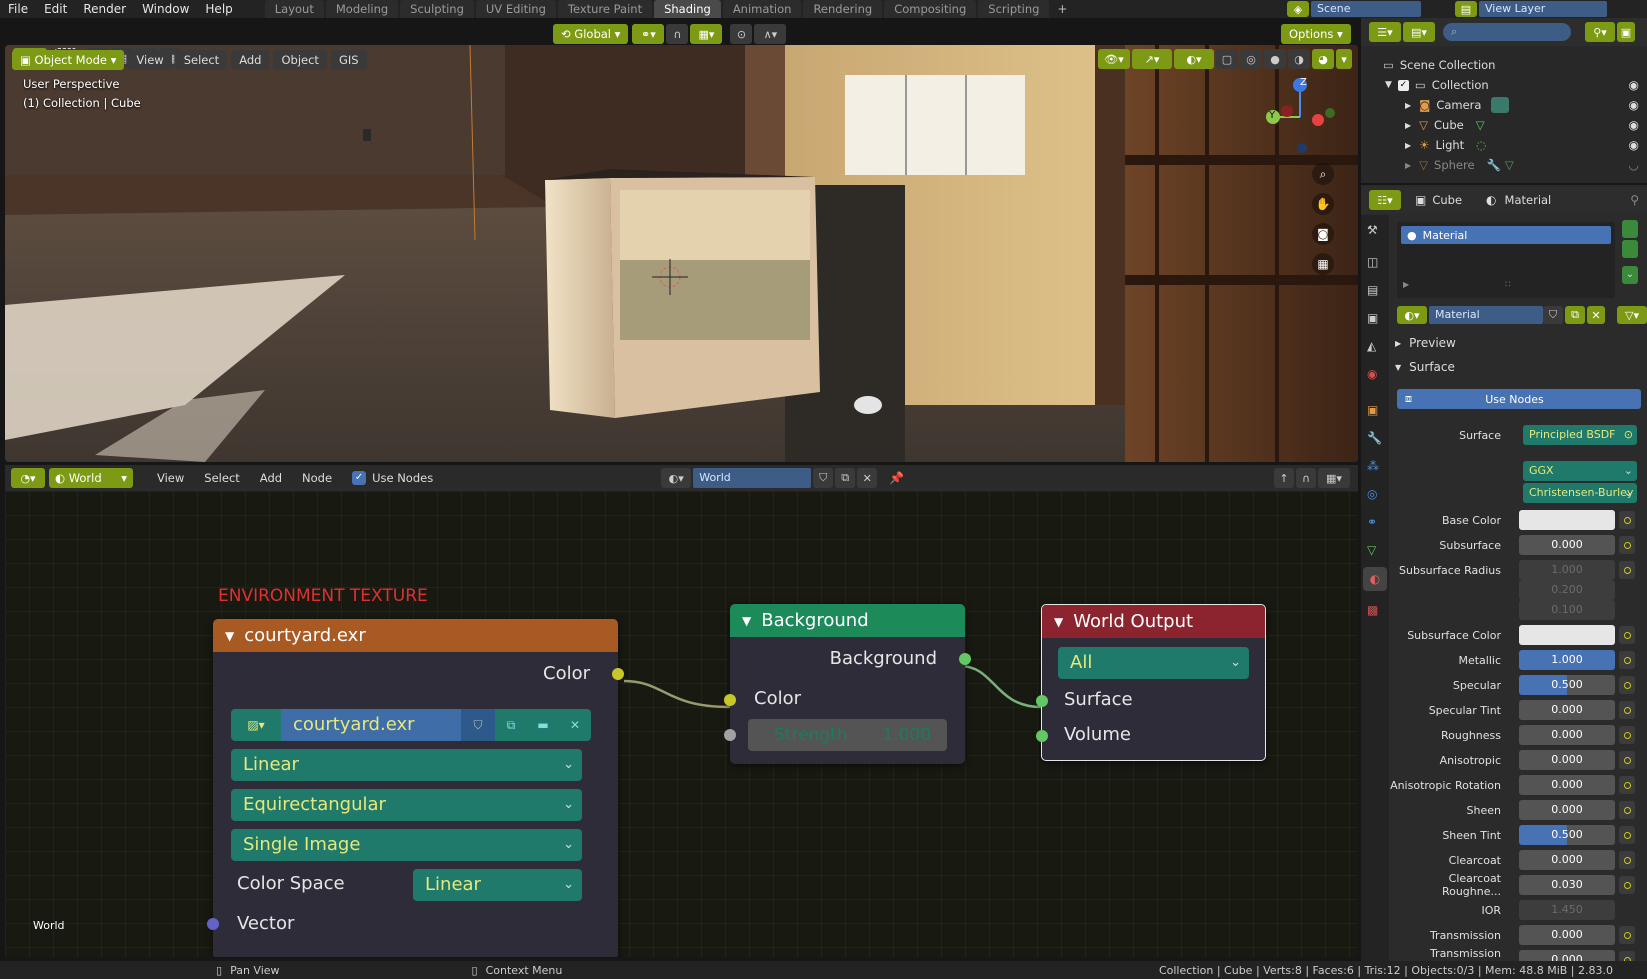  Describe the element at coordinates (1408, 145) in the screenshot. I see `expand-icon: ▶` at that location.